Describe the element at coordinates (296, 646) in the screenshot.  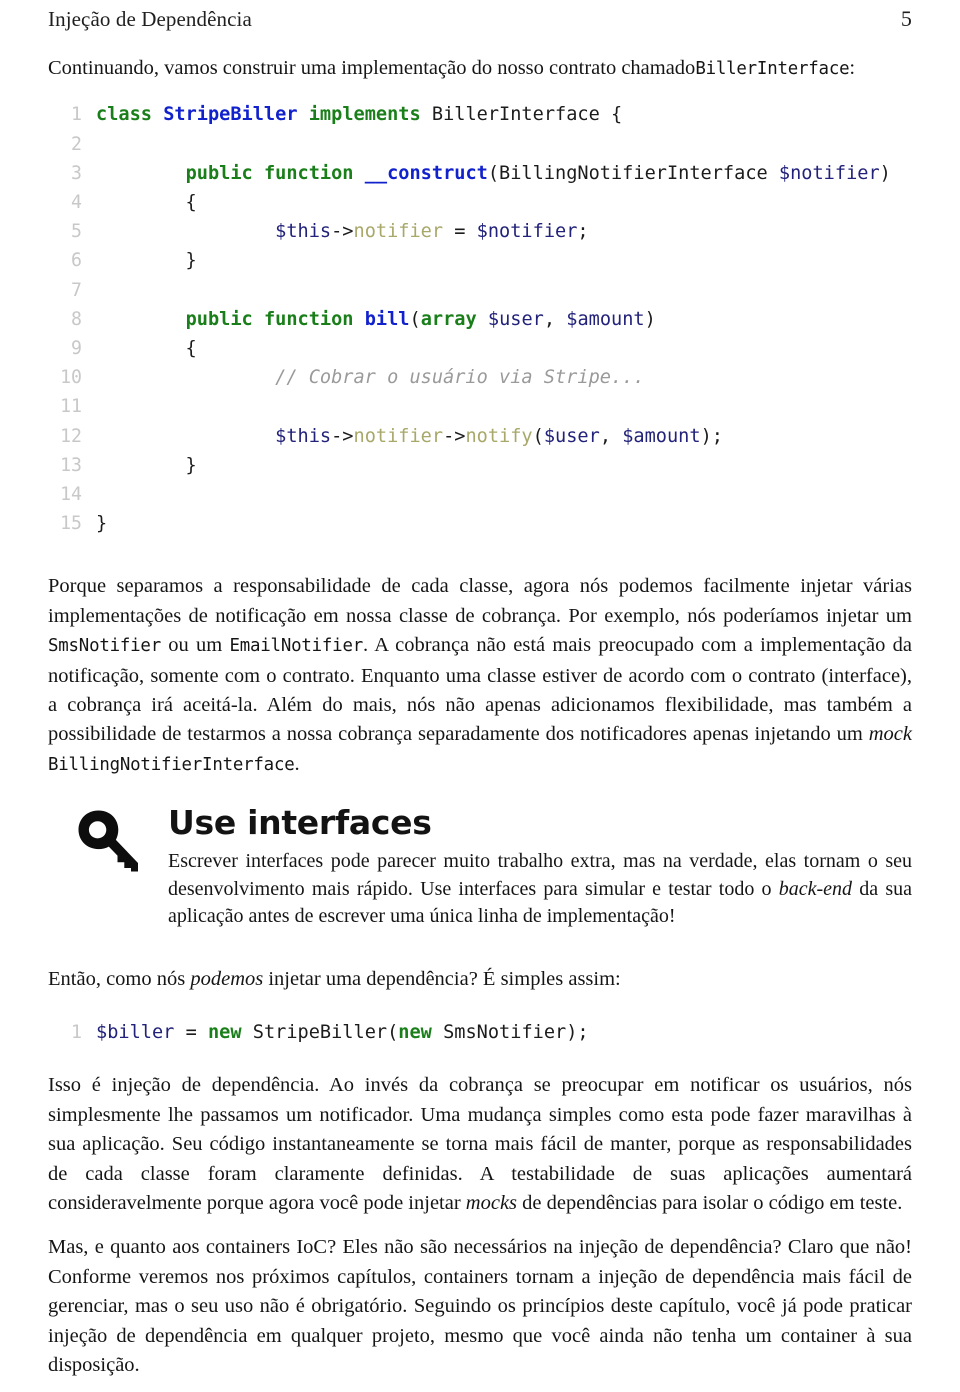
I see `p1-code-email-notifier: EmailNotifier` at that location.